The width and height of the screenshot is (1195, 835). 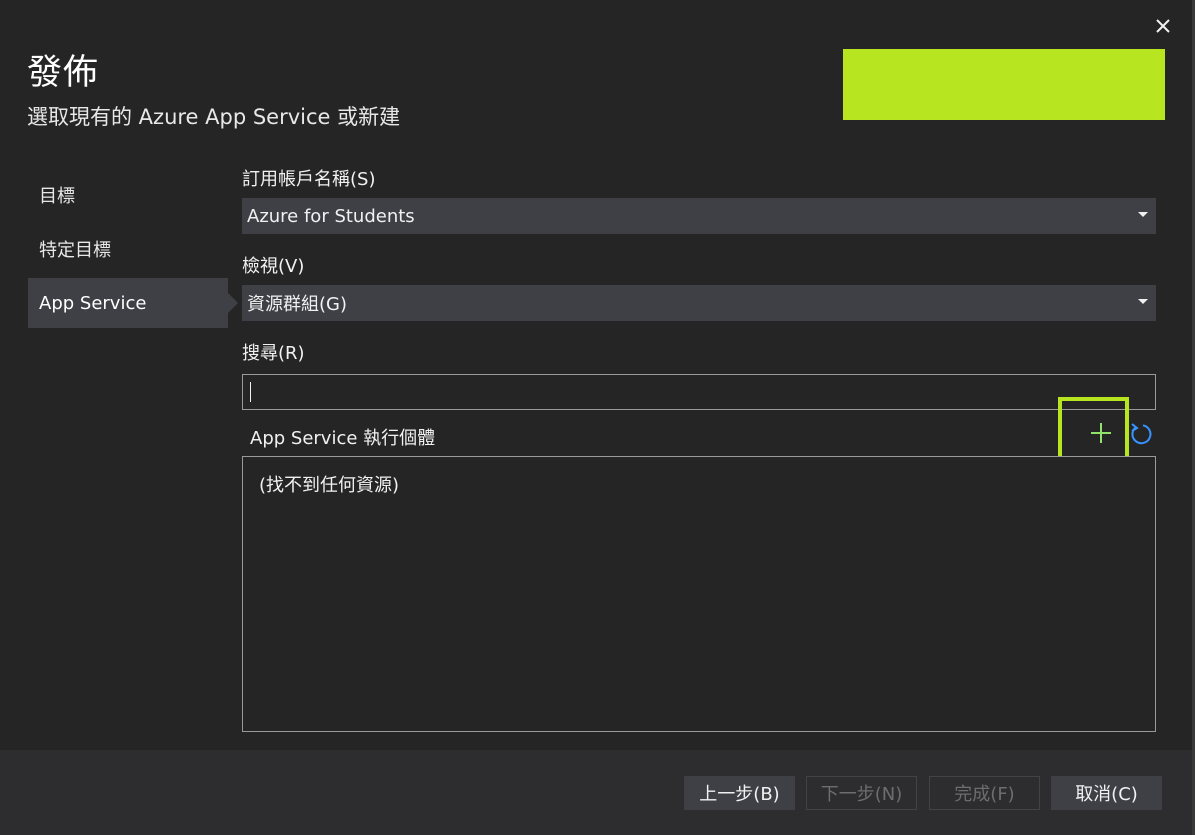 I want to click on empty-message: (找不到任何資源), so click(x=329, y=485).